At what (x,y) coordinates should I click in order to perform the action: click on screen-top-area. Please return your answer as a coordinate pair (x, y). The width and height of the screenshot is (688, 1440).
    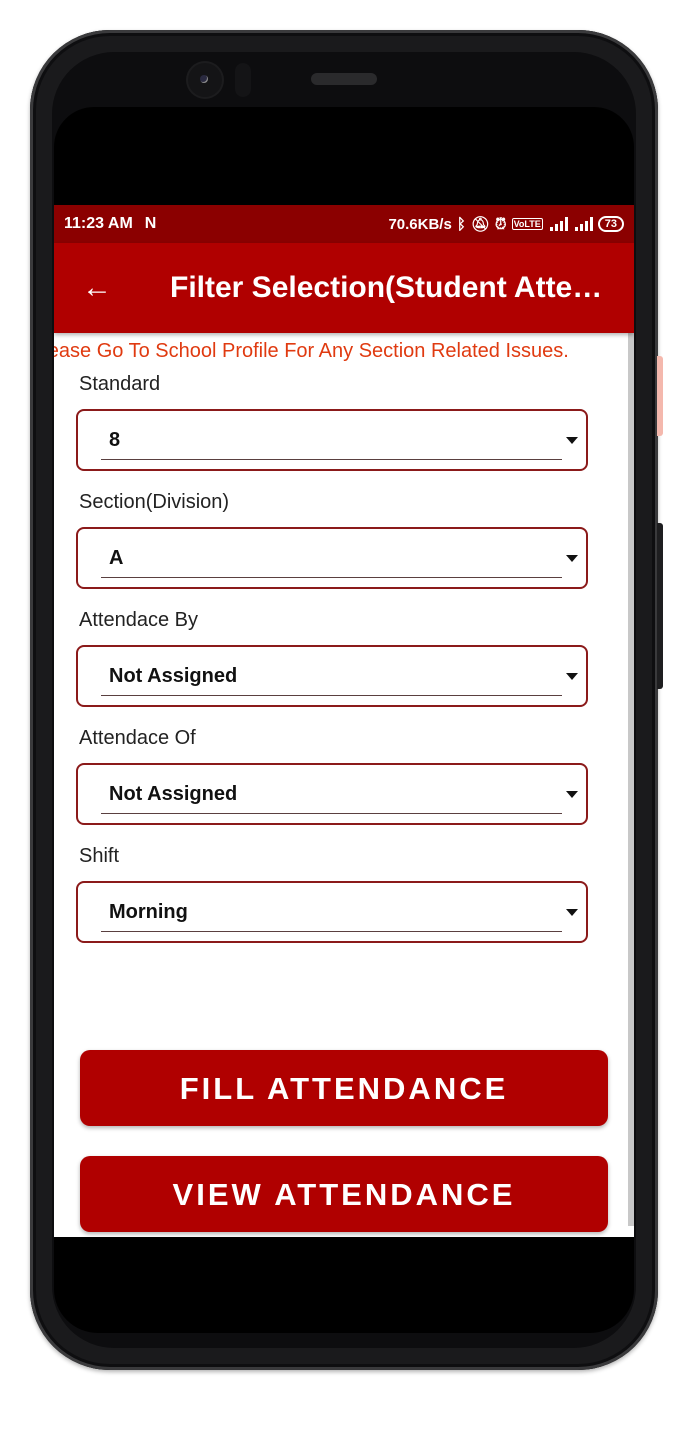
    Looking at the image, I should click on (344, 156).